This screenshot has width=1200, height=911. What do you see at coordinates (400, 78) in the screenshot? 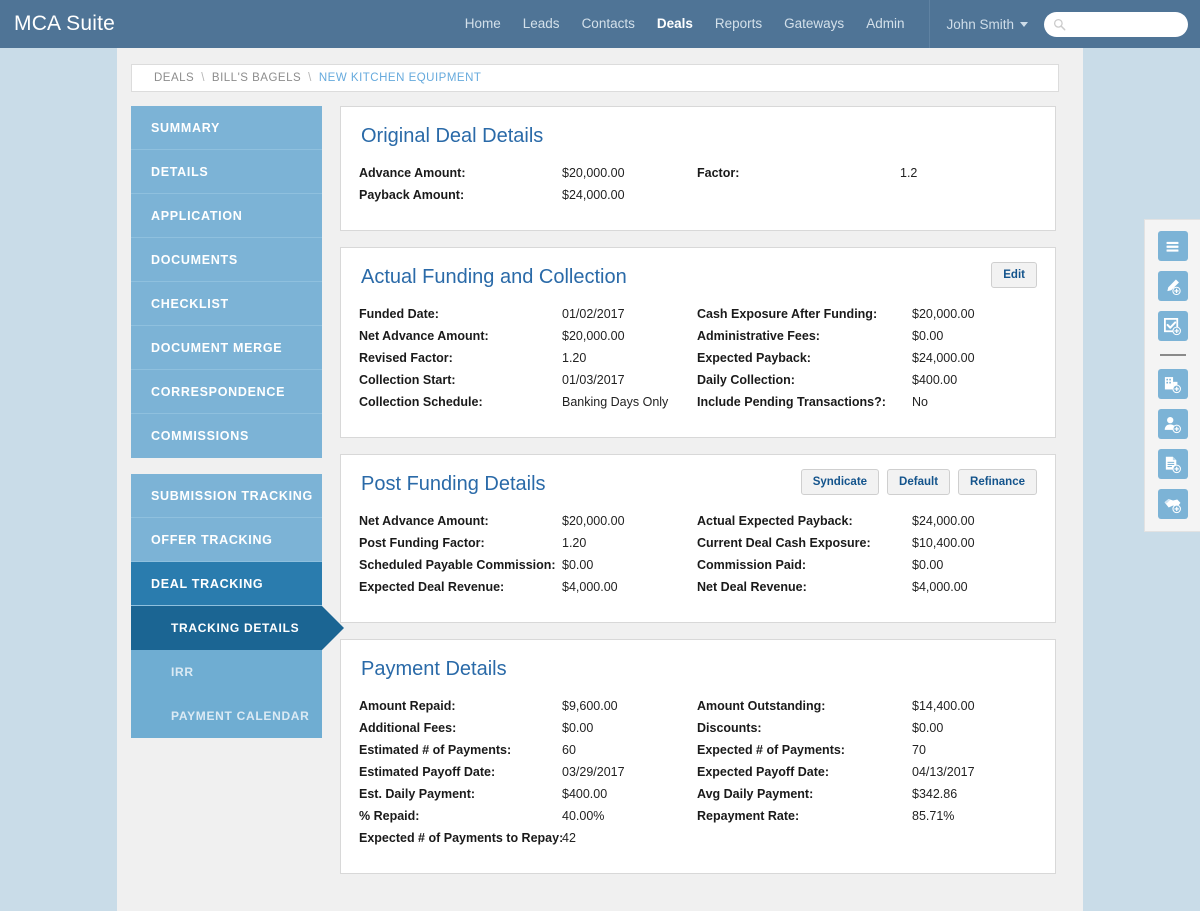
I see `breadcrumb-item-current: NEW KITCHEN EQUIPMENT` at bounding box center [400, 78].